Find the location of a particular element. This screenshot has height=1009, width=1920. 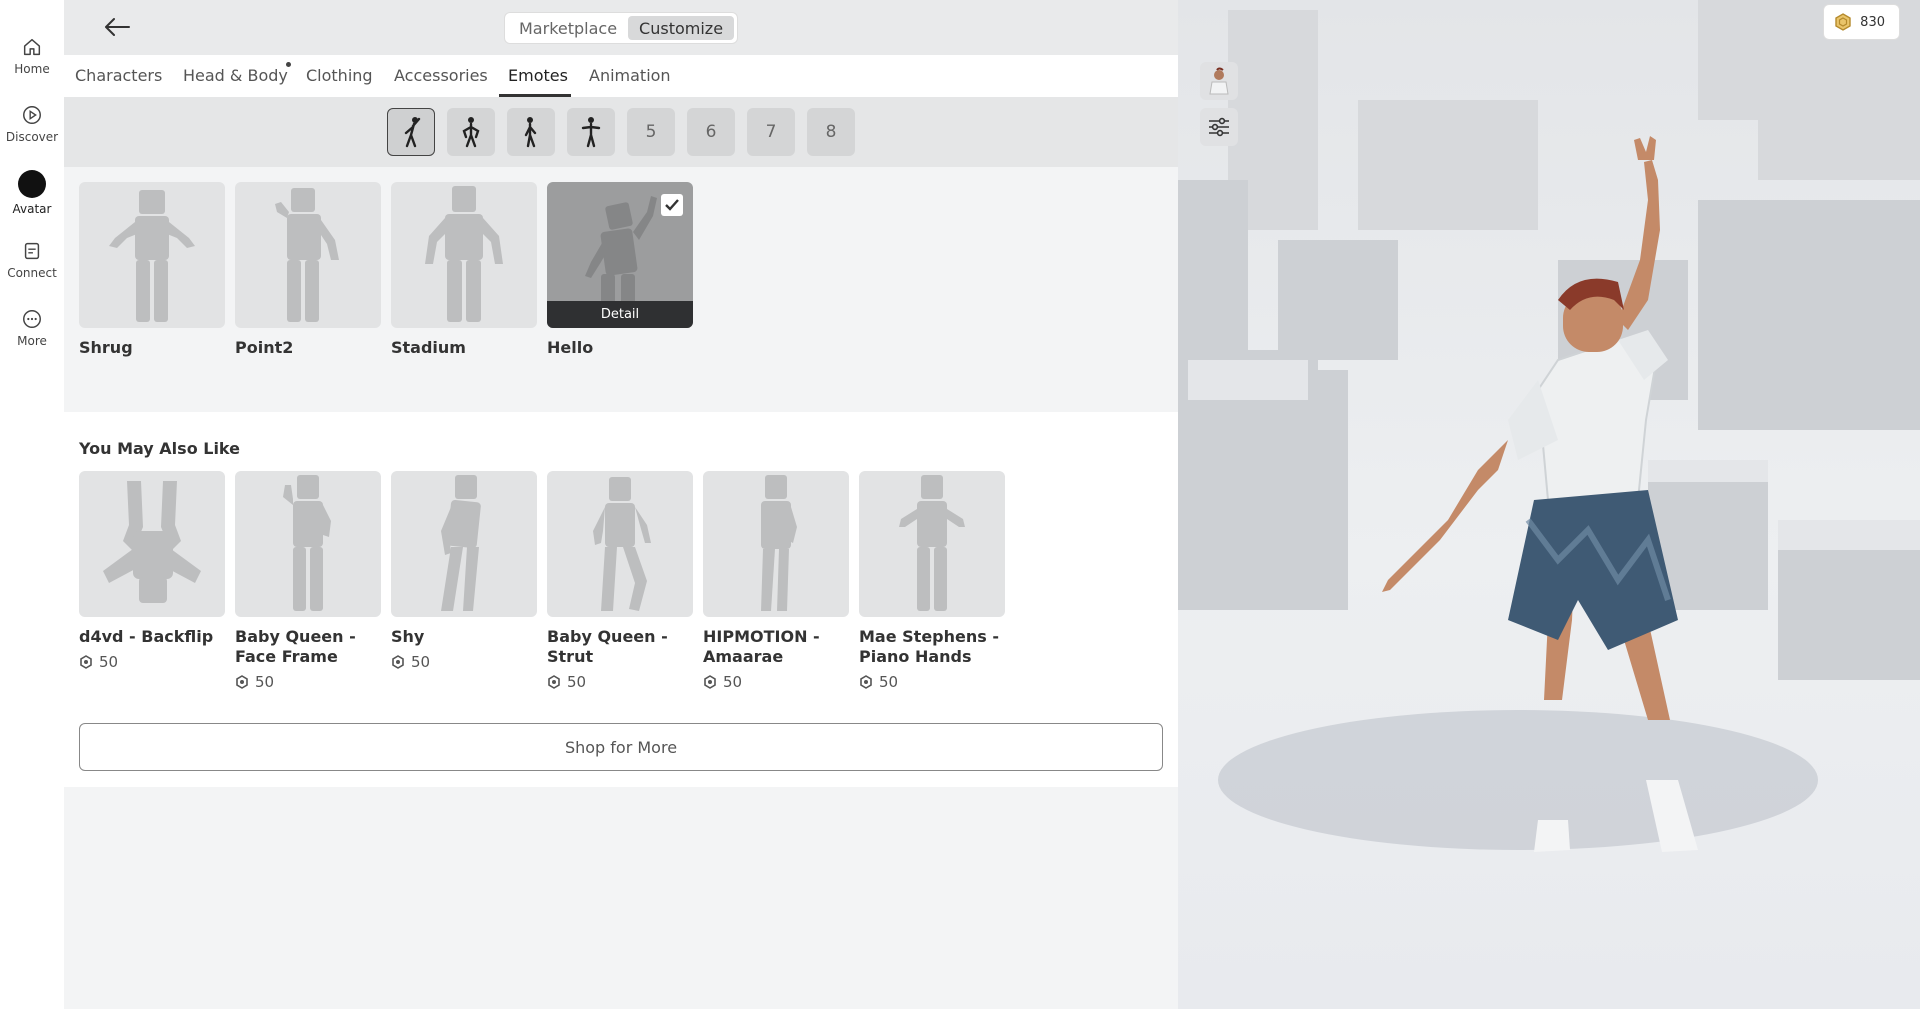

robux-balance: 830 is located at coordinates (1861, 22).